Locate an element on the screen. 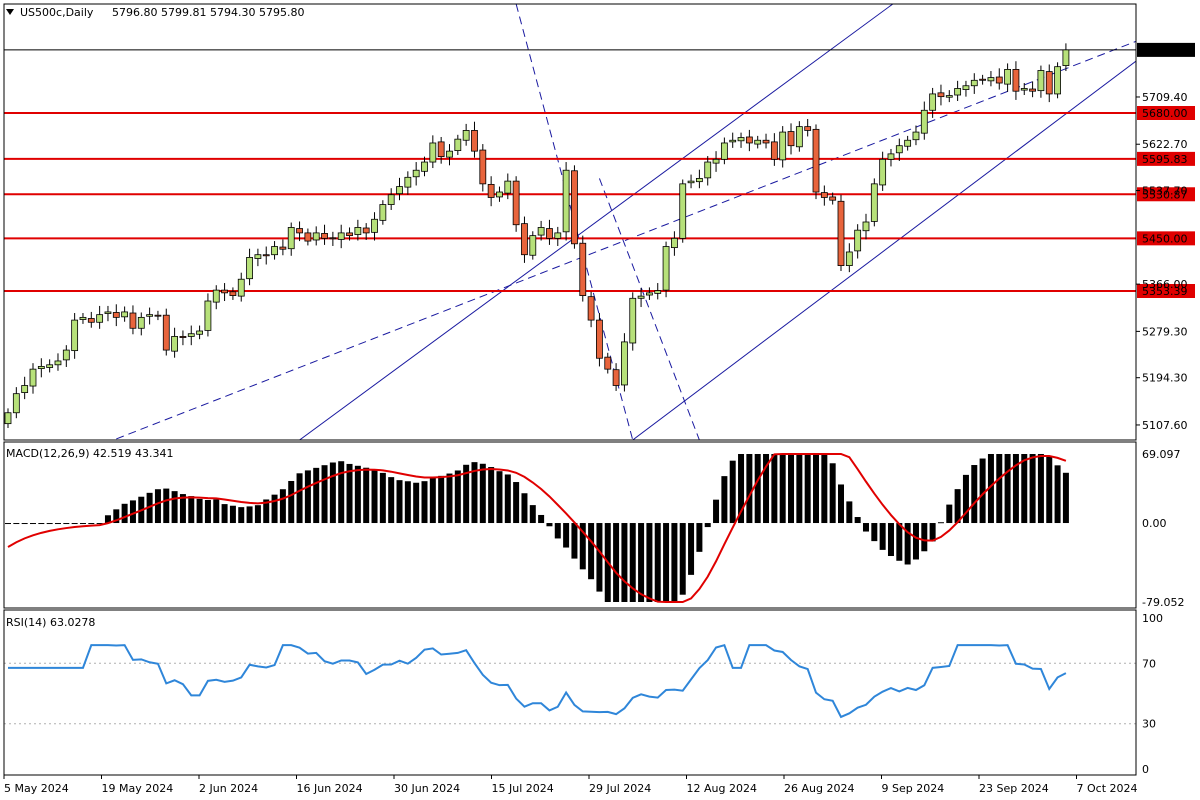 The height and width of the screenshot is (800, 1200). macd-label: MACD(12,26,9) 42.519 43.341 is located at coordinates (90, 453).